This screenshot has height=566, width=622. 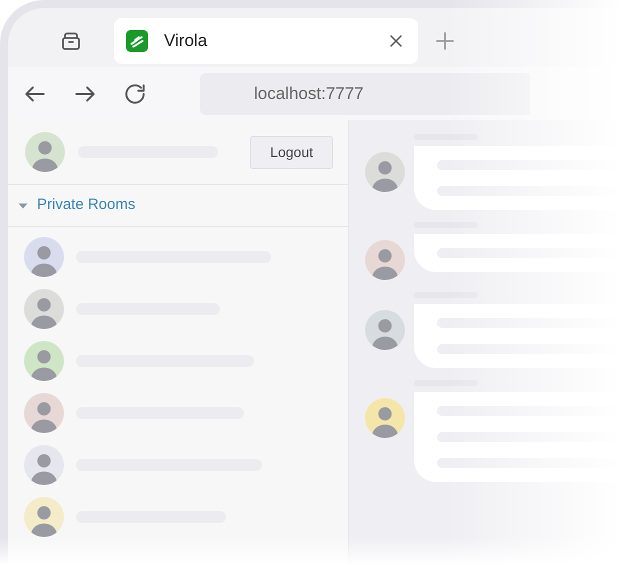 What do you see at coordinates (365, 93) in the screenshot?
I see `address-field: localhost:7777` at bounding box center [365, 93].